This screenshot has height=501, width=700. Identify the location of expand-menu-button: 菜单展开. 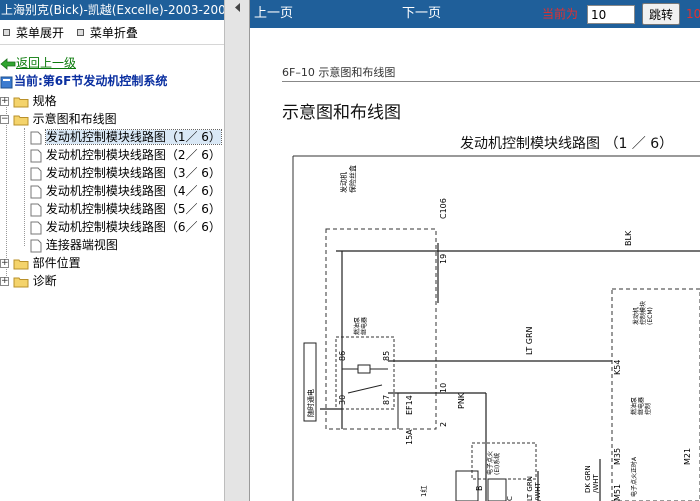
(32, 33).